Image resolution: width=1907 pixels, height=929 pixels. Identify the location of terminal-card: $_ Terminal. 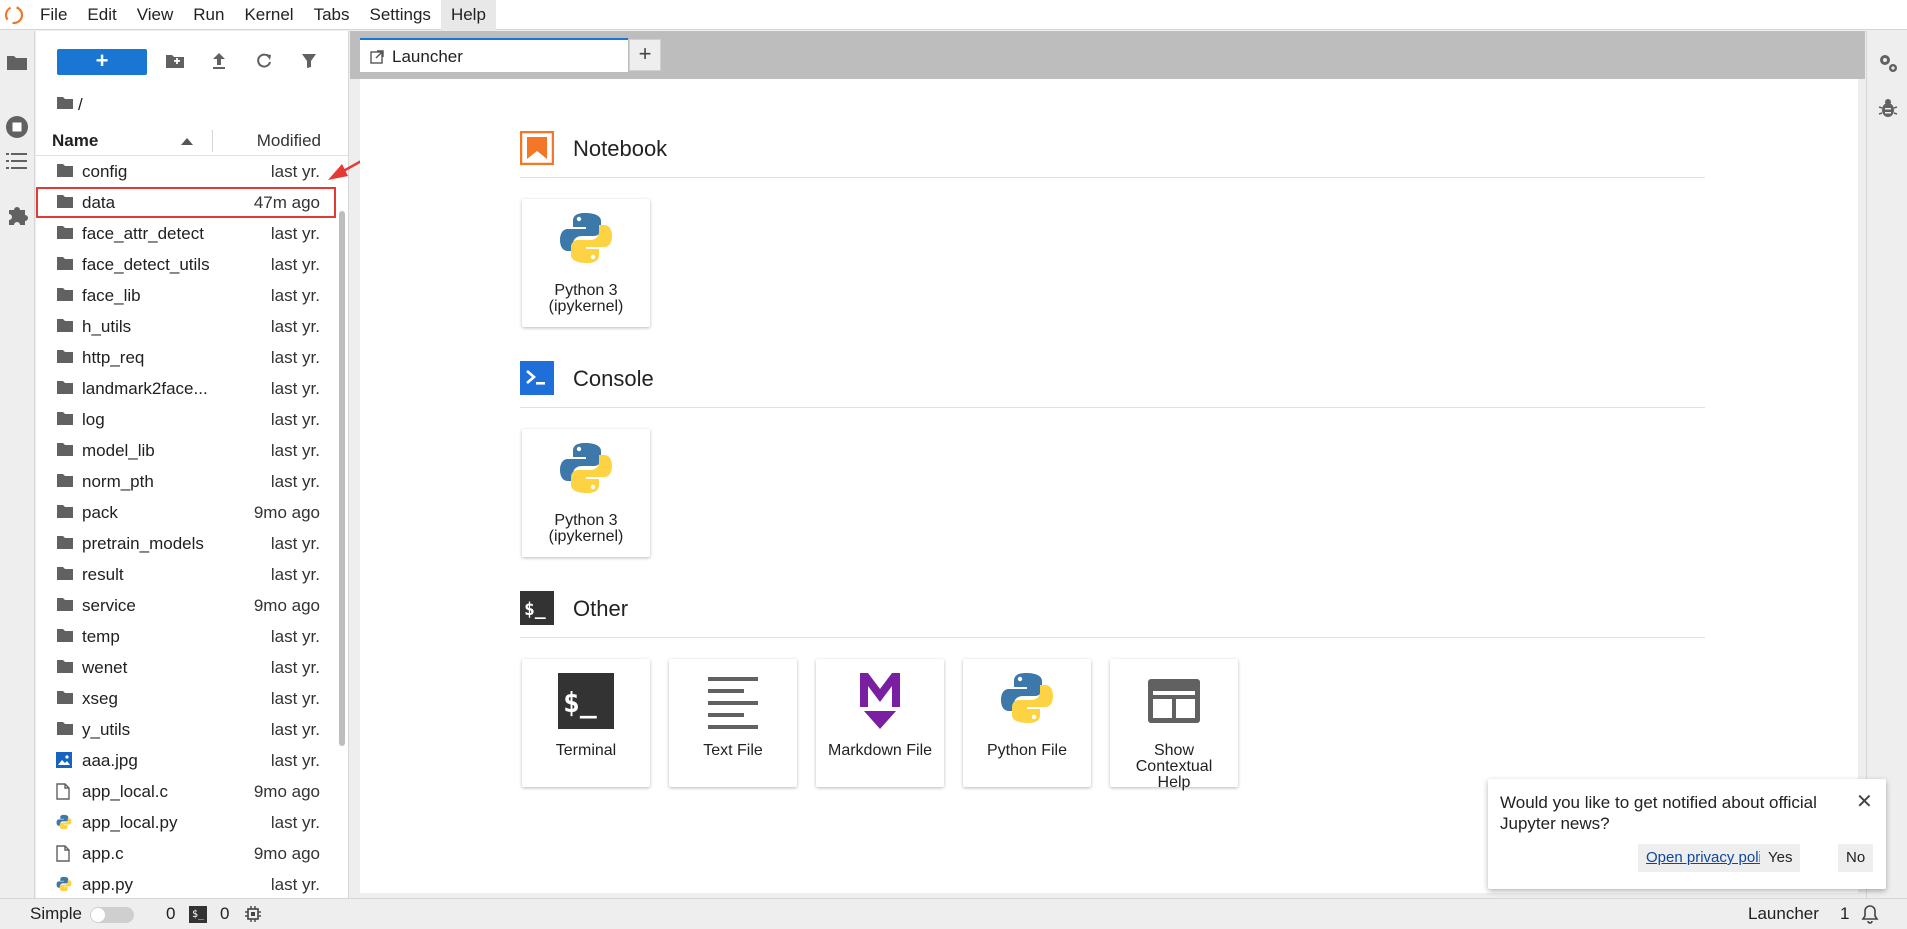
(586, 723).